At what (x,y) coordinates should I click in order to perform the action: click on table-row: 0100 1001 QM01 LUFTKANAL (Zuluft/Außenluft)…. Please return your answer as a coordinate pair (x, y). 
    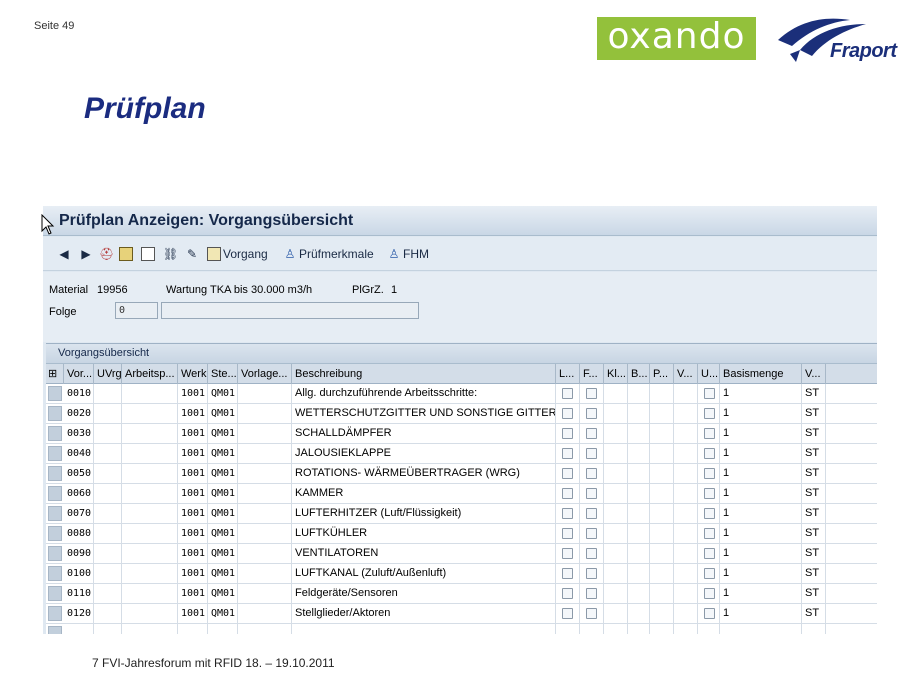
    Looking at the image, I should click on (461, 574).